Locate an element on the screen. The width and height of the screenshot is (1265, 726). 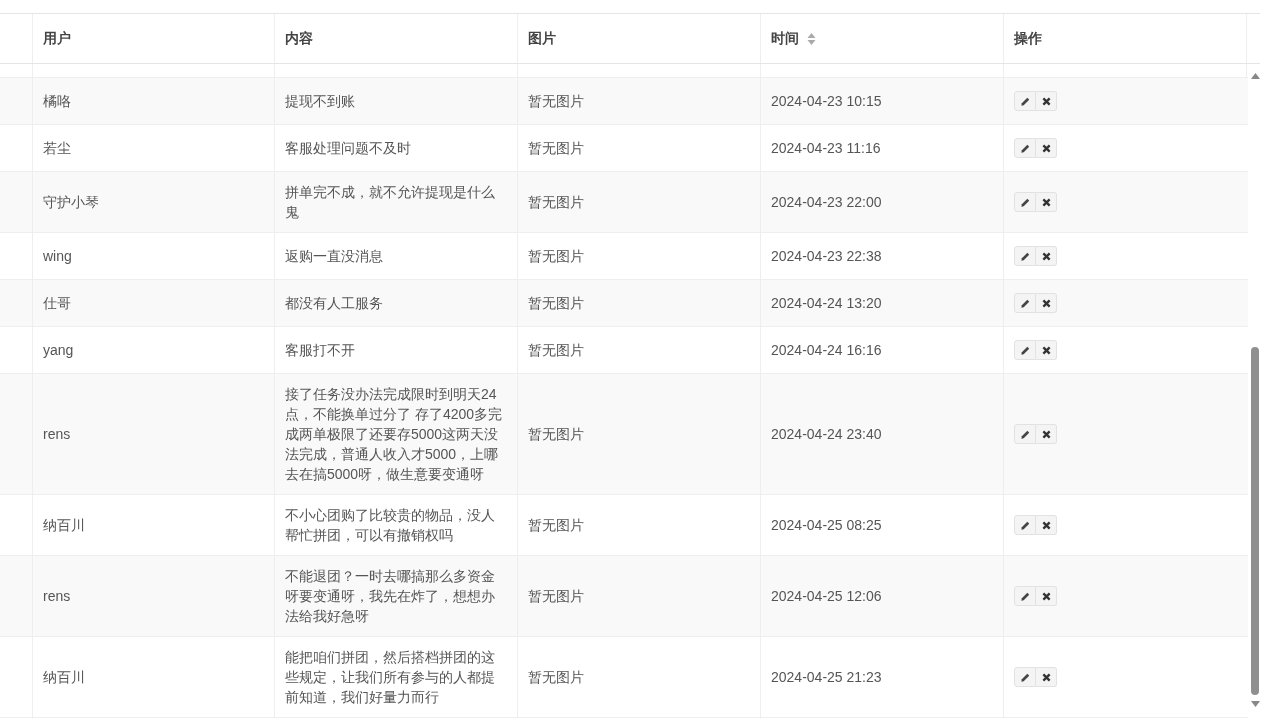
user-name: 若尘 is located at coordinates (57, 148).